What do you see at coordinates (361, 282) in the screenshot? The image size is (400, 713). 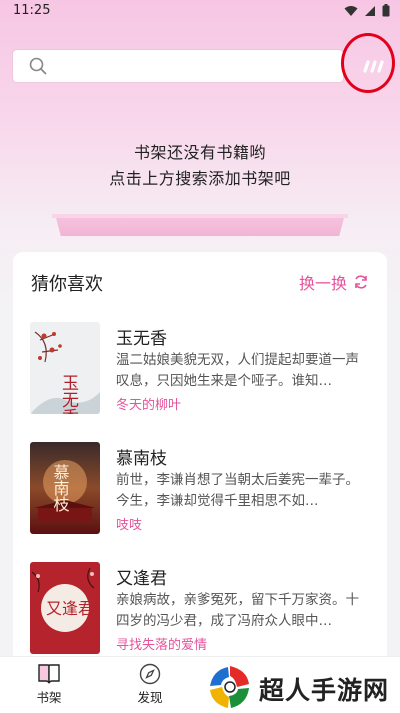 I see `refresh-icon` at bounding box center [361, 282].